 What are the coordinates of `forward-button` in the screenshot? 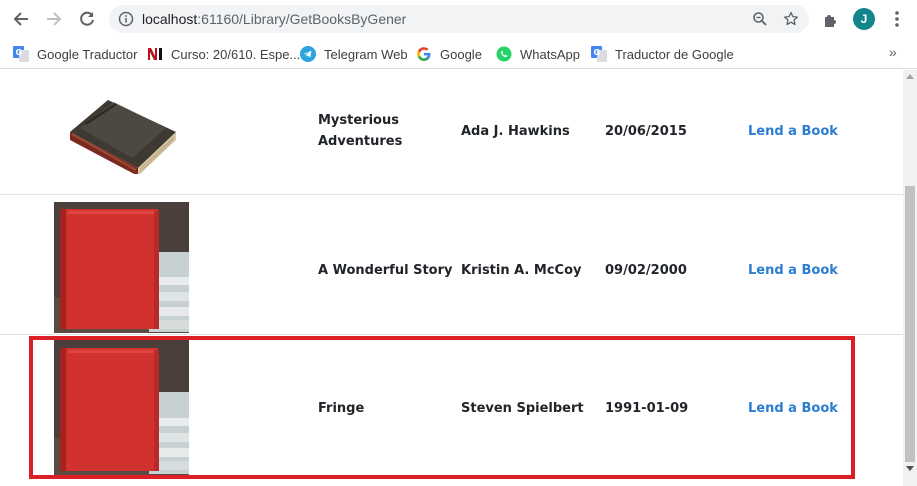 It's located at (54, 19).